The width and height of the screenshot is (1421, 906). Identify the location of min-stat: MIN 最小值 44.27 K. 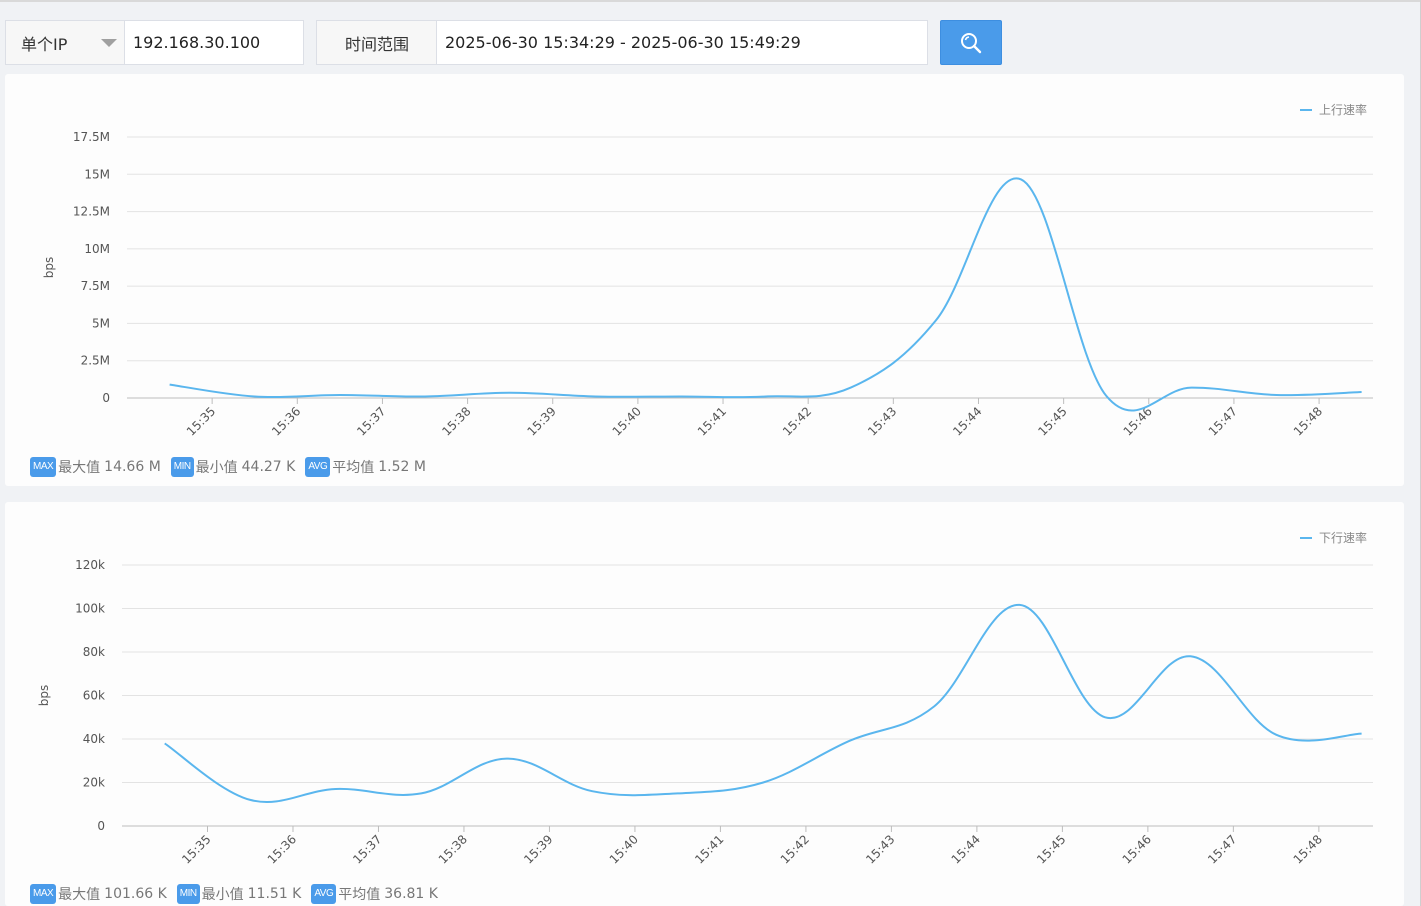
(233, 467).